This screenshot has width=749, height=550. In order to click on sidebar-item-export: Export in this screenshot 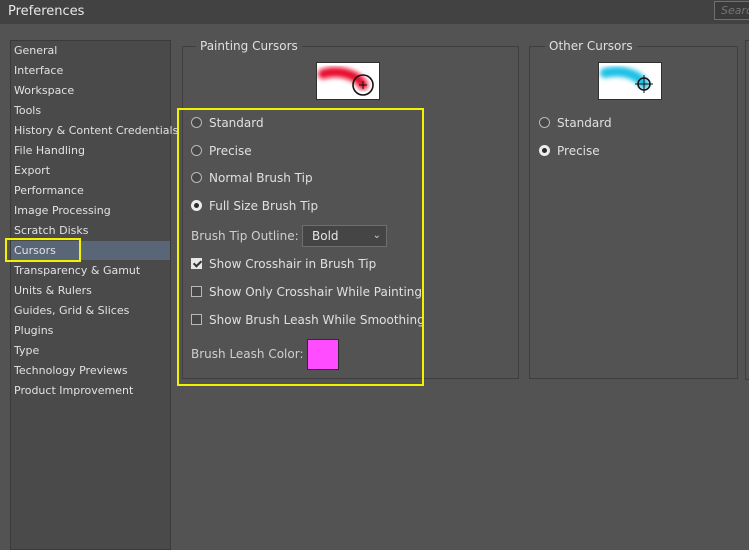, I will do `click(90, 170)`.